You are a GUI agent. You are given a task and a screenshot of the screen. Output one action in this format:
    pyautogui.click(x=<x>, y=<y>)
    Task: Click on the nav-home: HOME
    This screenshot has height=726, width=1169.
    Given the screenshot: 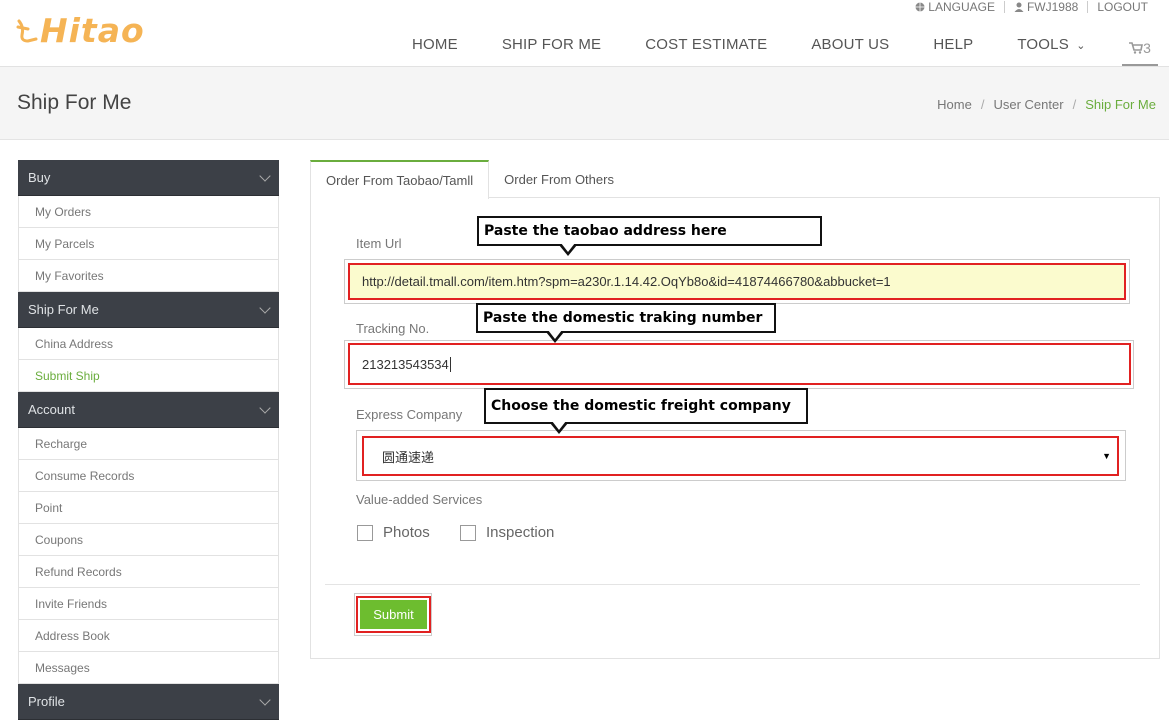 What is the action you would take?
    pyautogui.click(x=435, y=44)
    